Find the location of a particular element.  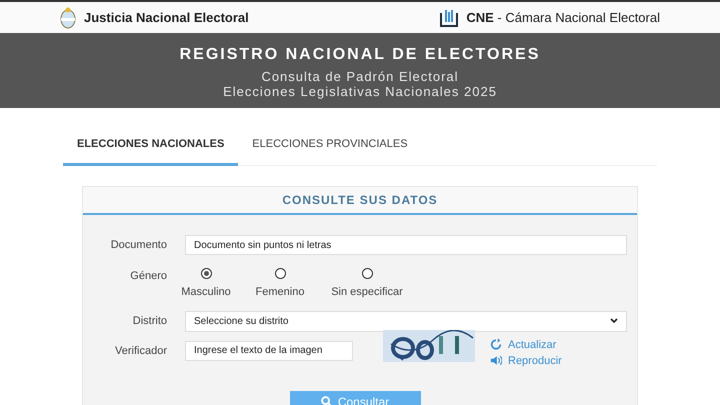

tab: ELECCIONES PROVINCIALES is located at coordinates (330, 146).